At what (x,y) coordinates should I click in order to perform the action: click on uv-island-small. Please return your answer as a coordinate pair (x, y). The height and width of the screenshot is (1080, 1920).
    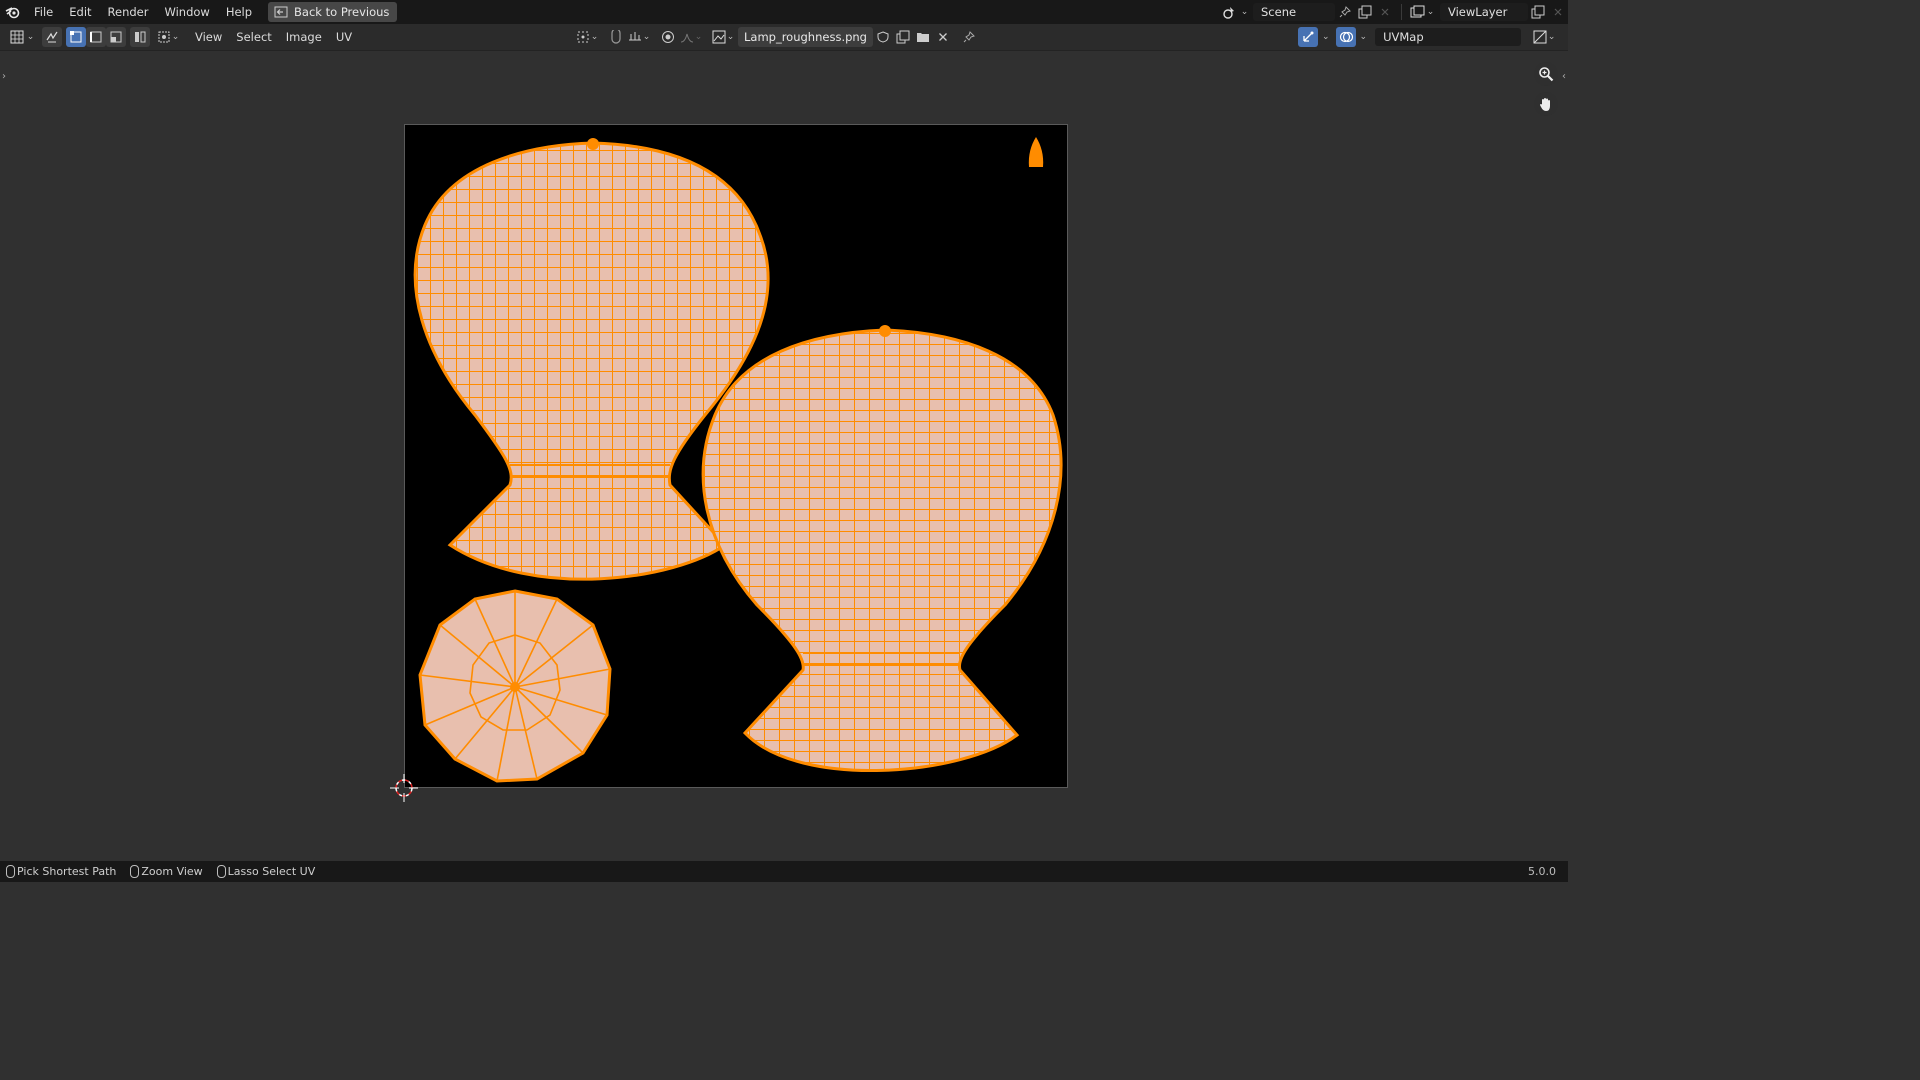
    Looking at the image, I should click on (1036, 152).